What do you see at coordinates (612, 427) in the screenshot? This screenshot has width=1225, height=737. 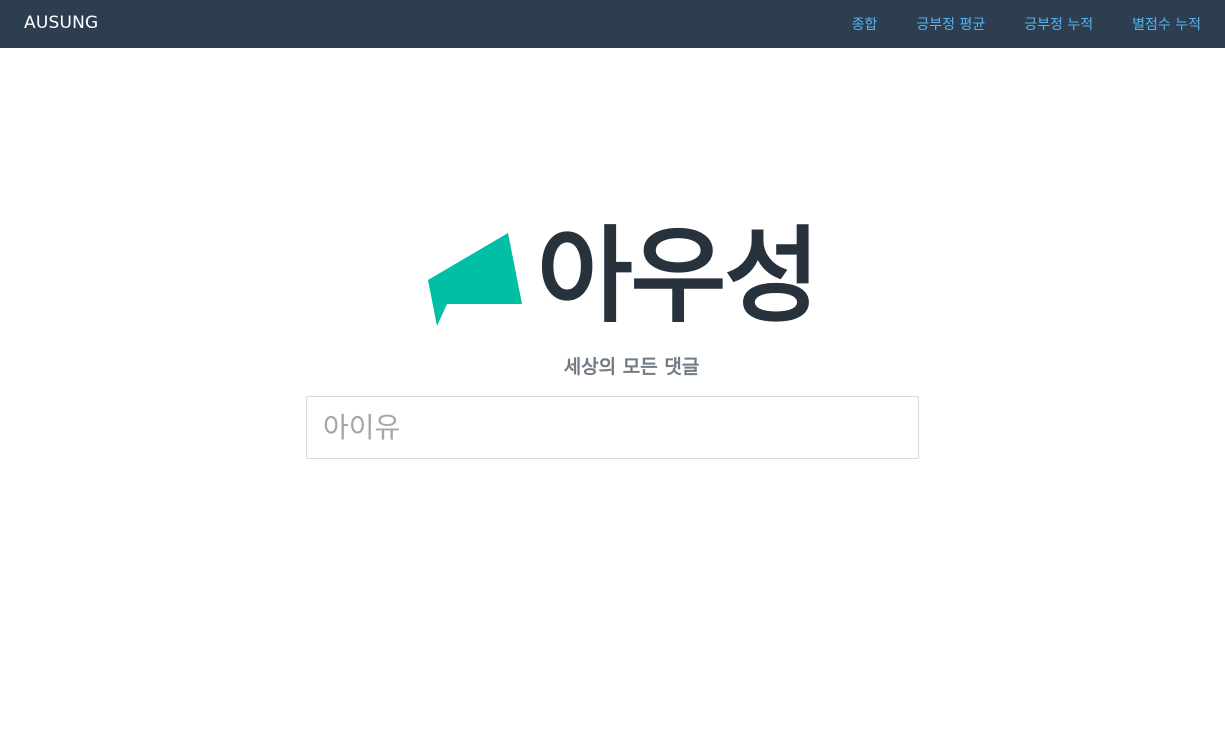 I see `search-input` at bounding box center [612, 427].